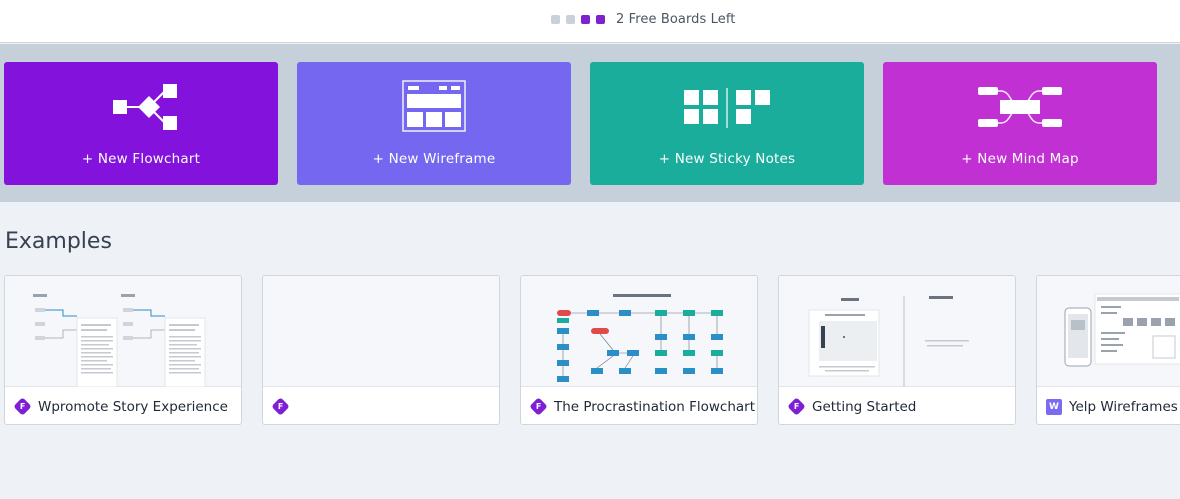 The image size is (1180, 499). I want to click on sticky-notes-icon, so click(727, 108).